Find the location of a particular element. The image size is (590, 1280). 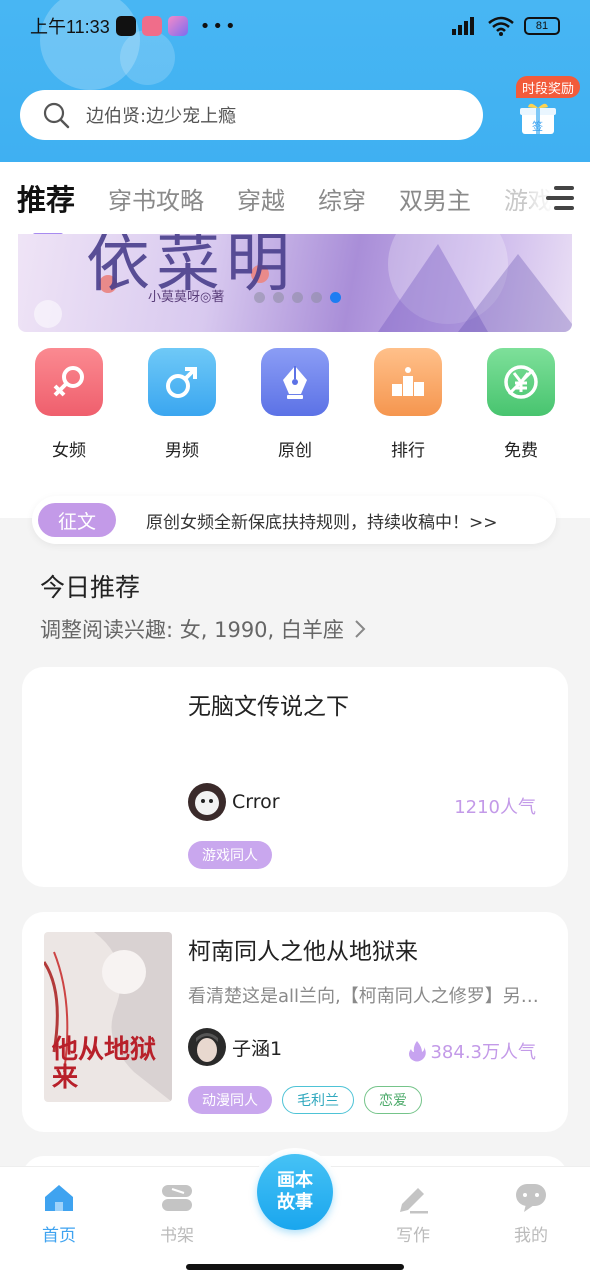

app-icon is located at coordinates (177, 26).